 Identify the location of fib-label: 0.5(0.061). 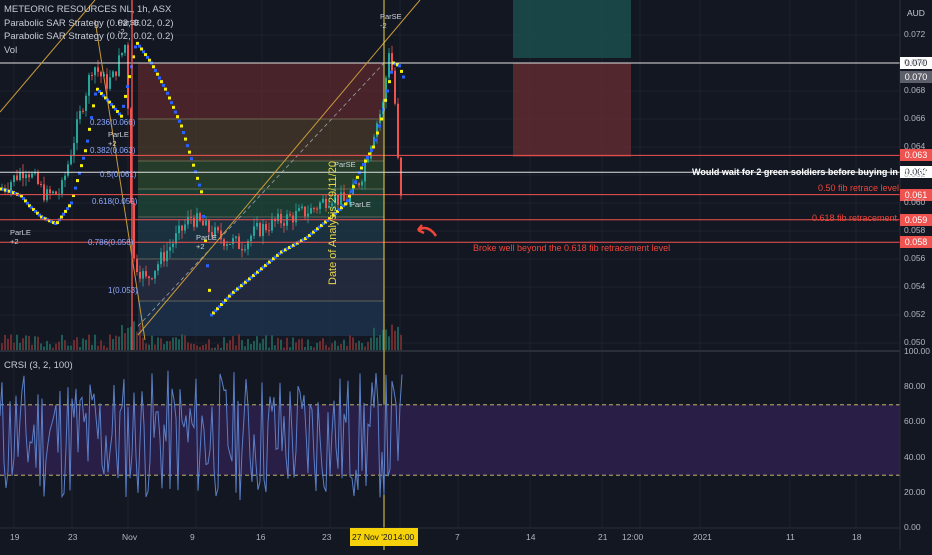
(118, 174).